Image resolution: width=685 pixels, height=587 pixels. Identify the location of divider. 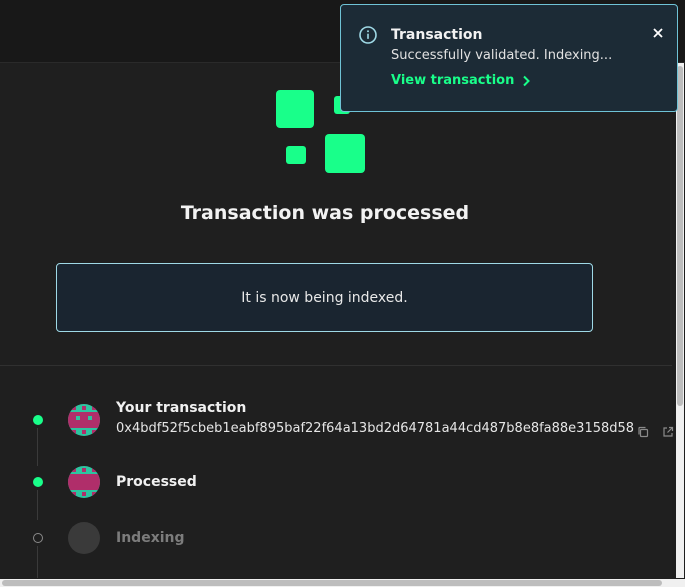
(336, 365).